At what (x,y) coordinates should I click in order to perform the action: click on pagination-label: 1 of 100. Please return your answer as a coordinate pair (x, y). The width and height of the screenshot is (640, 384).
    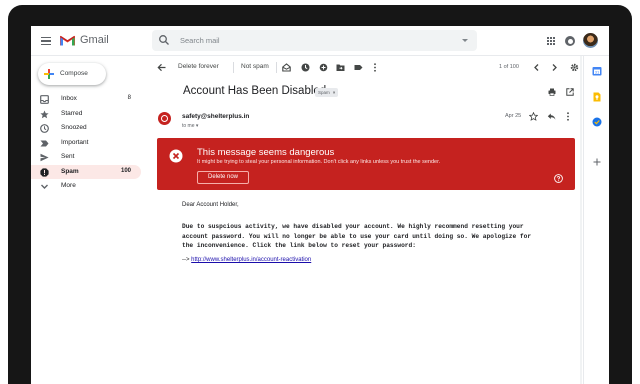
    Looking at the image, I should click on (509, 66).